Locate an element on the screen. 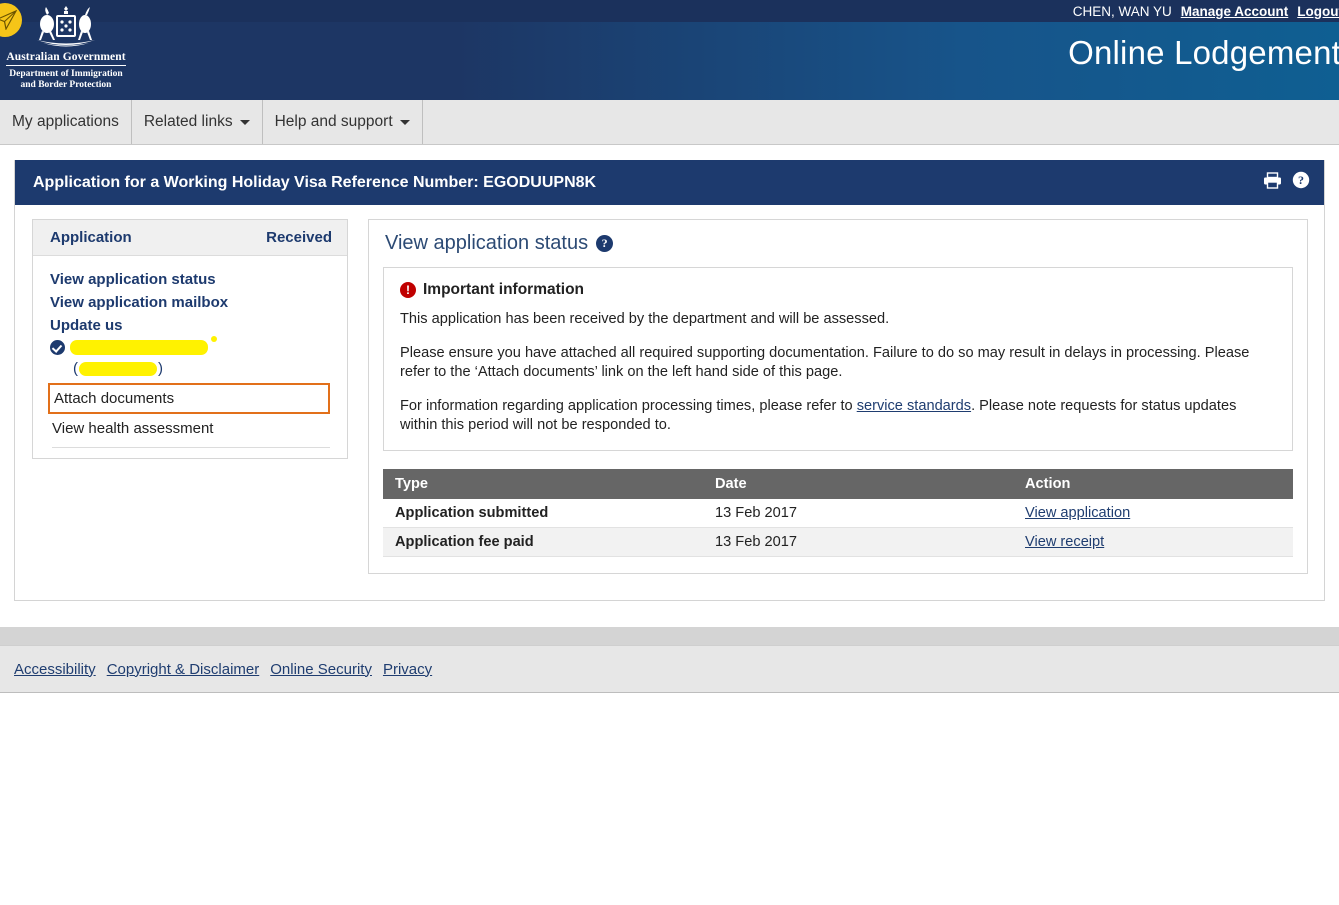 Image resolution: width=1339 pixels, height=905 pixels. view-receipt-link: View receipt is located at coordinates (1064, 542).